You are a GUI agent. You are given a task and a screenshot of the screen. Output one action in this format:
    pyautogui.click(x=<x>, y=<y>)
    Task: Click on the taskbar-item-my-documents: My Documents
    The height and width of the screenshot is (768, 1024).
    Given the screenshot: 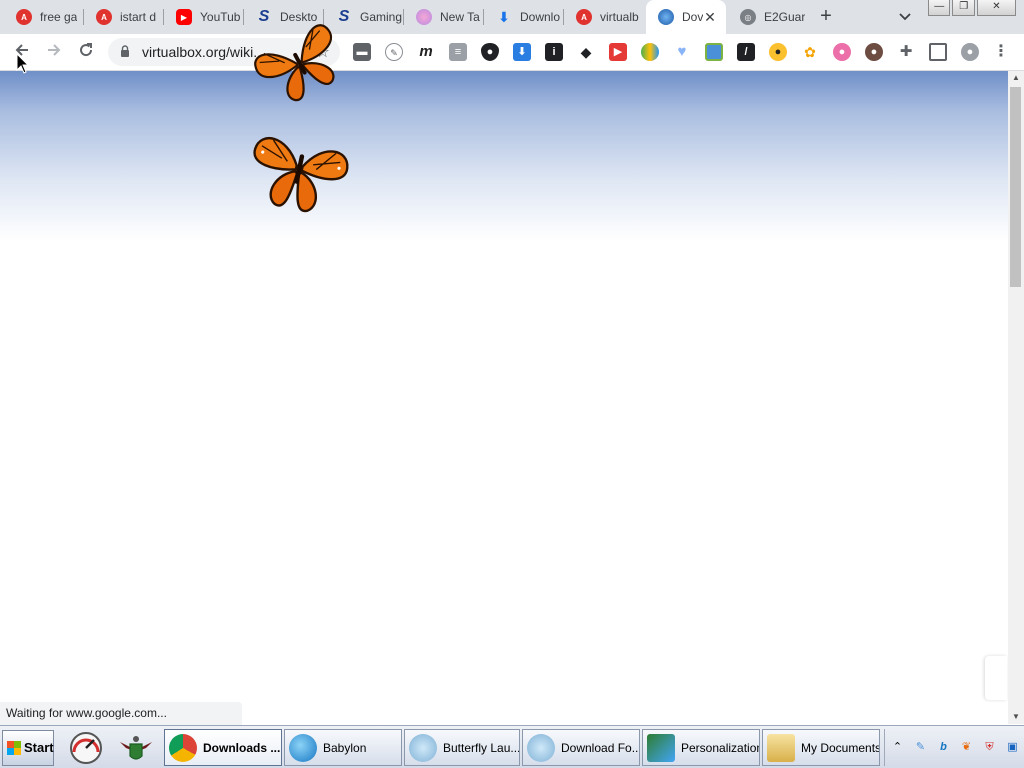 What is the action you would take?
    pyautogui.click(x=821, y=747)
    